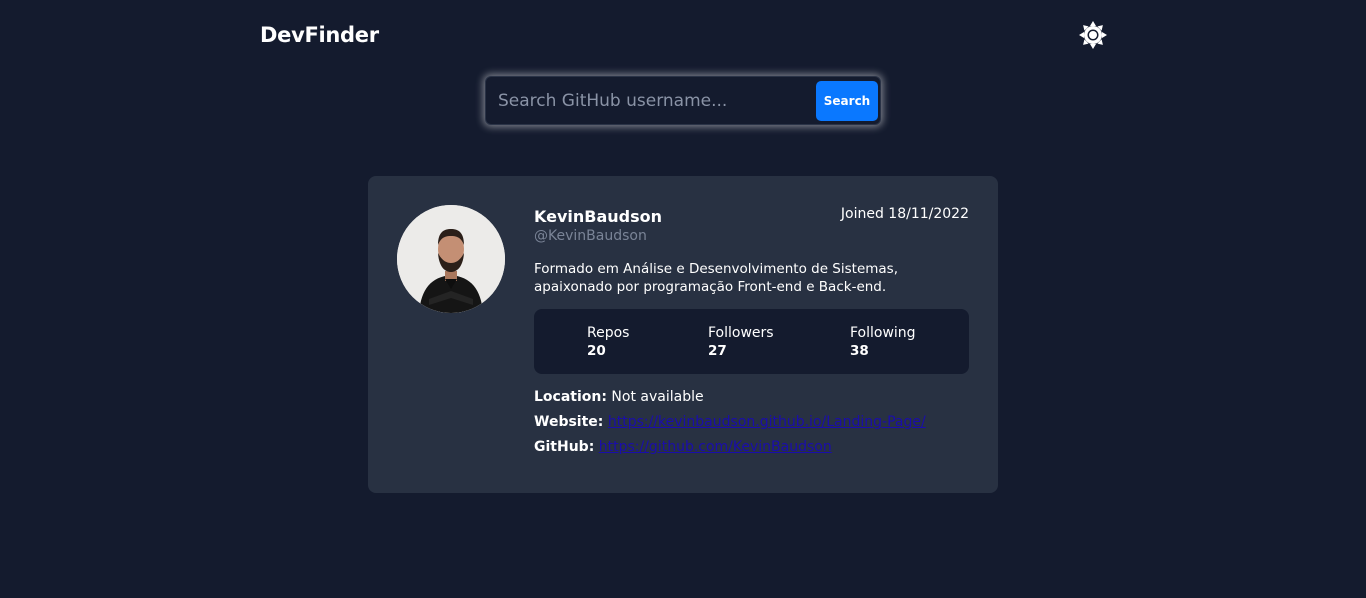 The image size is (1366, 598). I want to click on stats-panel: Repos 20 Followers 27 Following 38, so click(751, 341).